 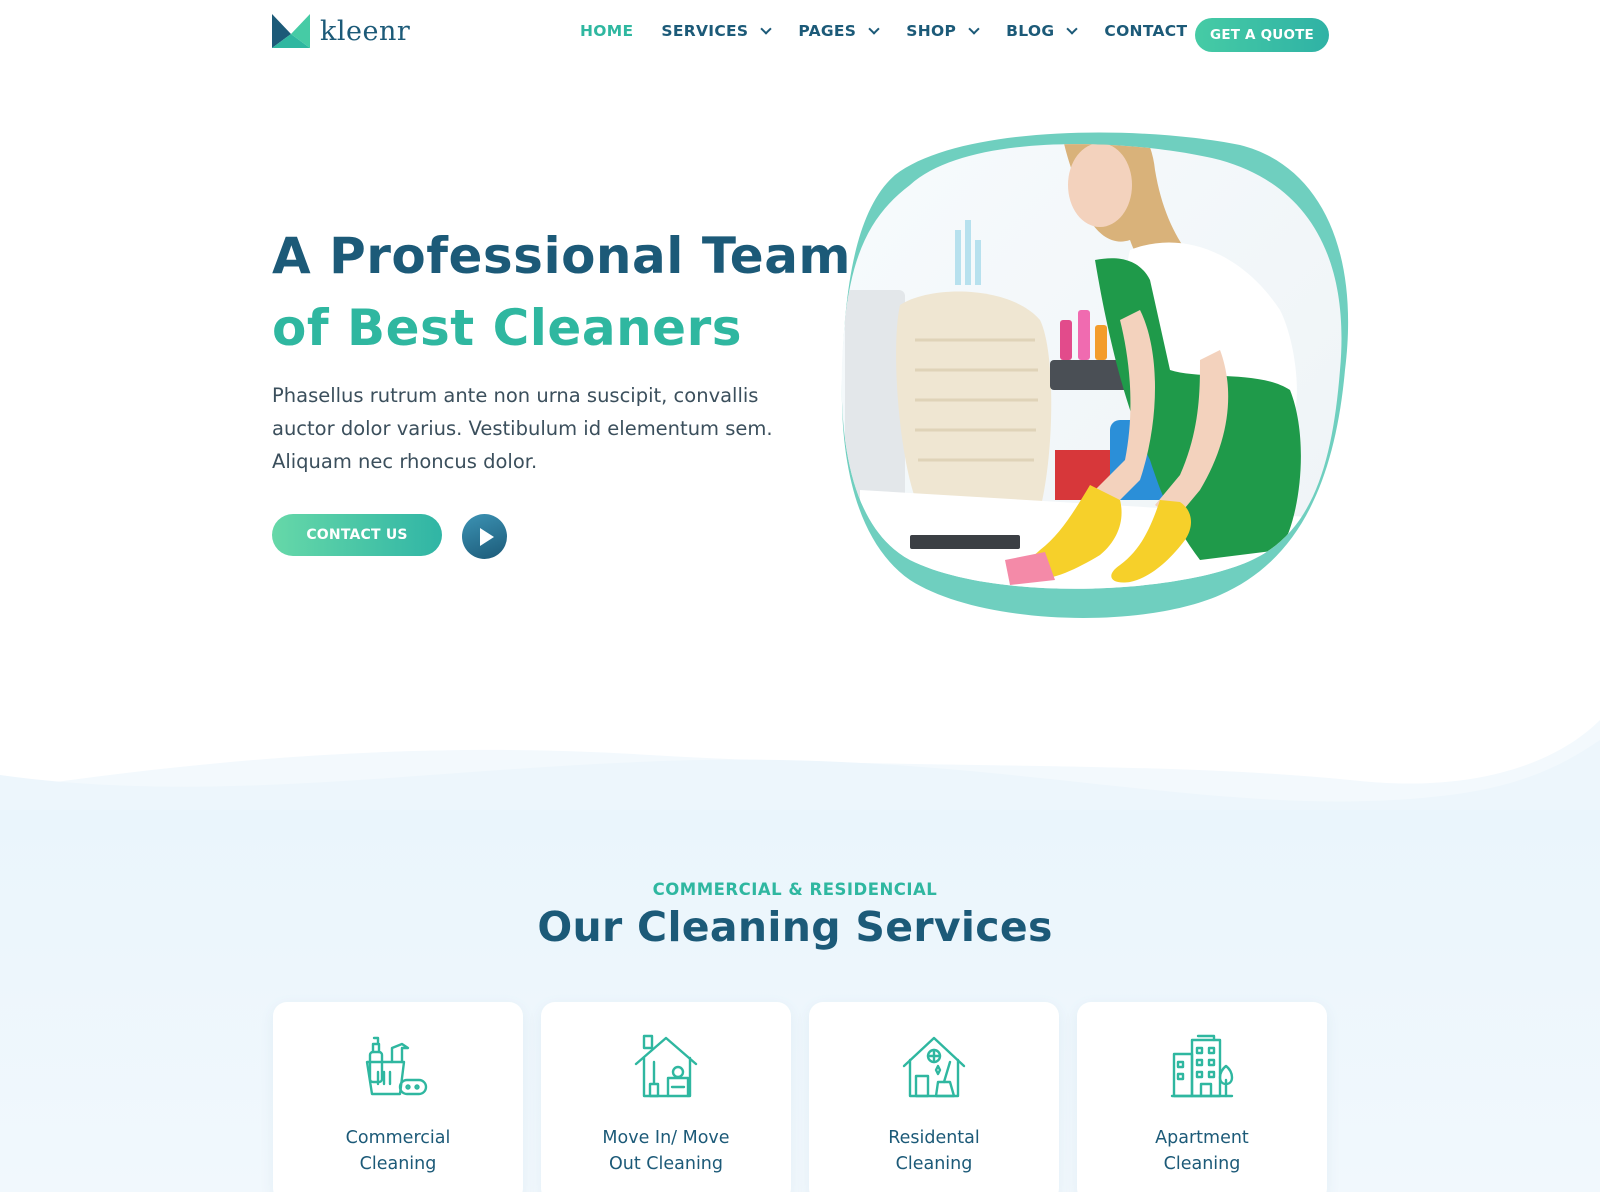 I want to click on play-video-button, so click(x=484, y=536).